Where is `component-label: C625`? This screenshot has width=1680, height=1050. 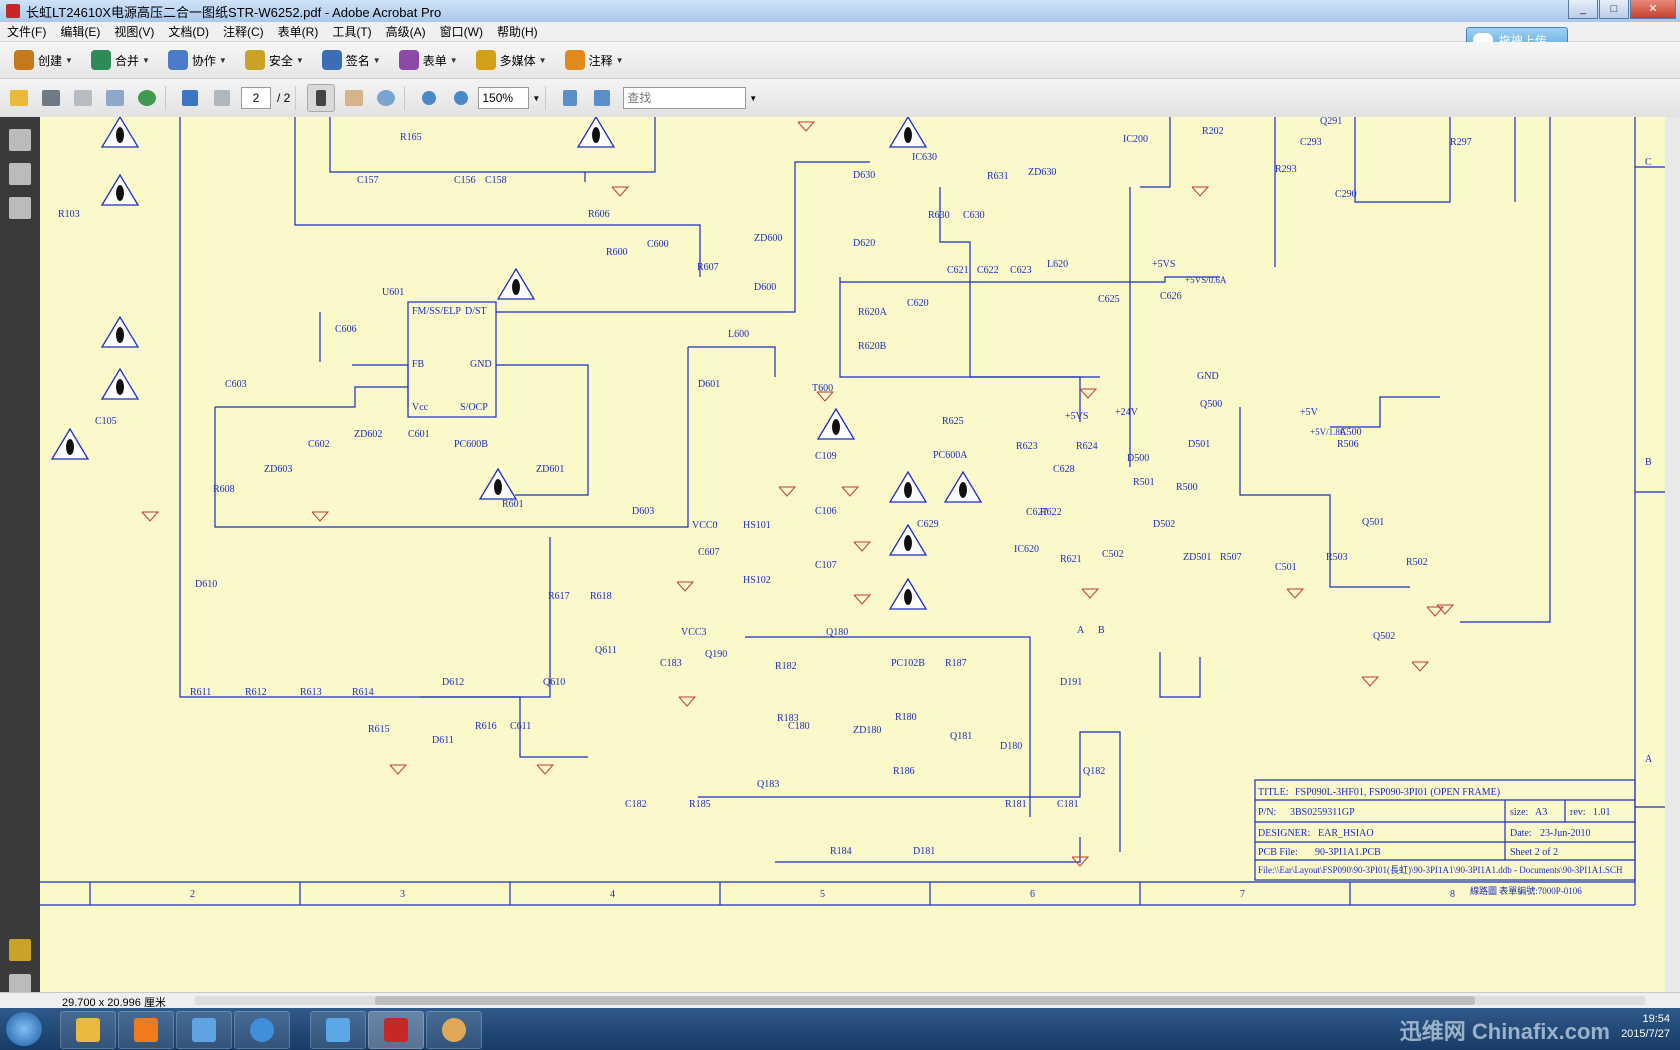 component-label: C625 is located at coordinates (1109, 299).